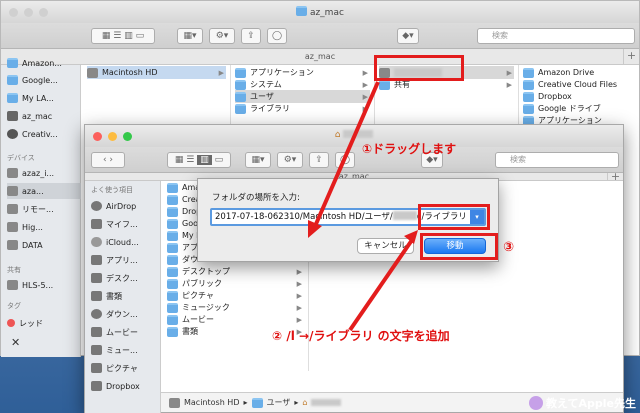 This screenshot has height=413, width=640. Describe the element at coordinates (509, 247) in the screenshot. I see `annotation-step-3: ③` at that location.